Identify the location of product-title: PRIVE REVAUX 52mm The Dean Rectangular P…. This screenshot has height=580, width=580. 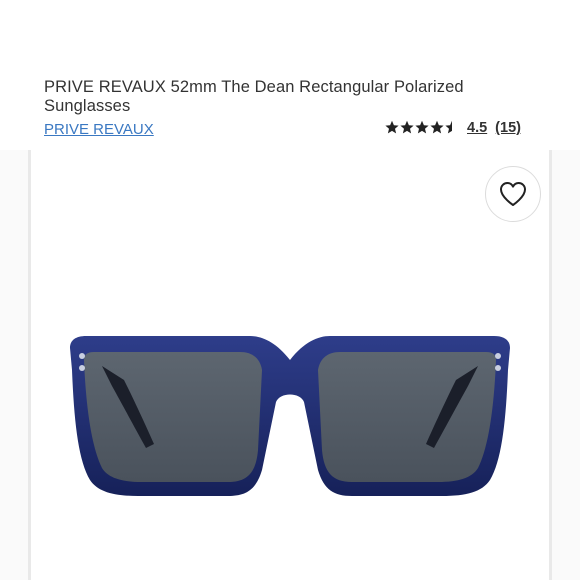
(254, 96).